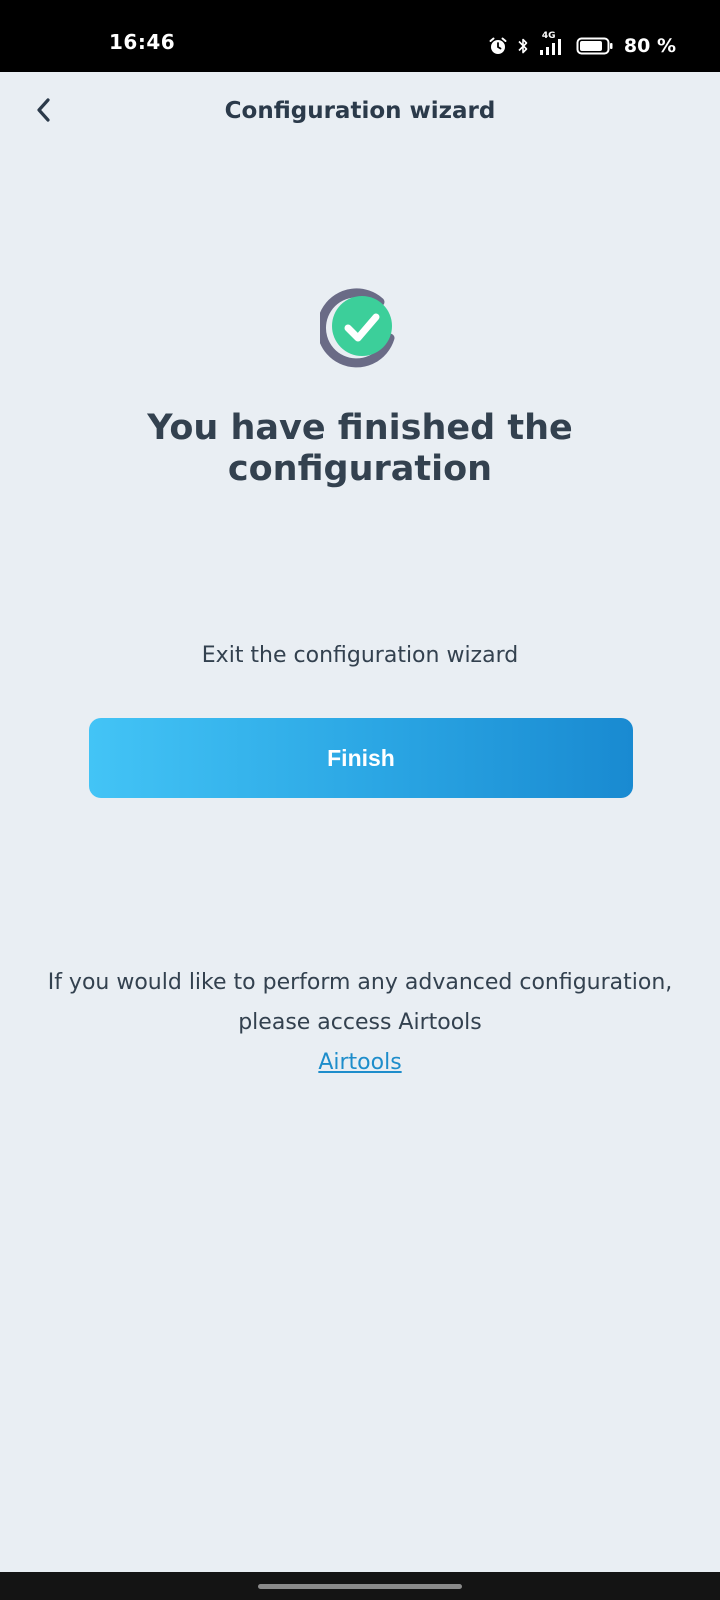 The image size is (720, 1600). I want to click on airtools-link: Airtools, so click(359, 1063).